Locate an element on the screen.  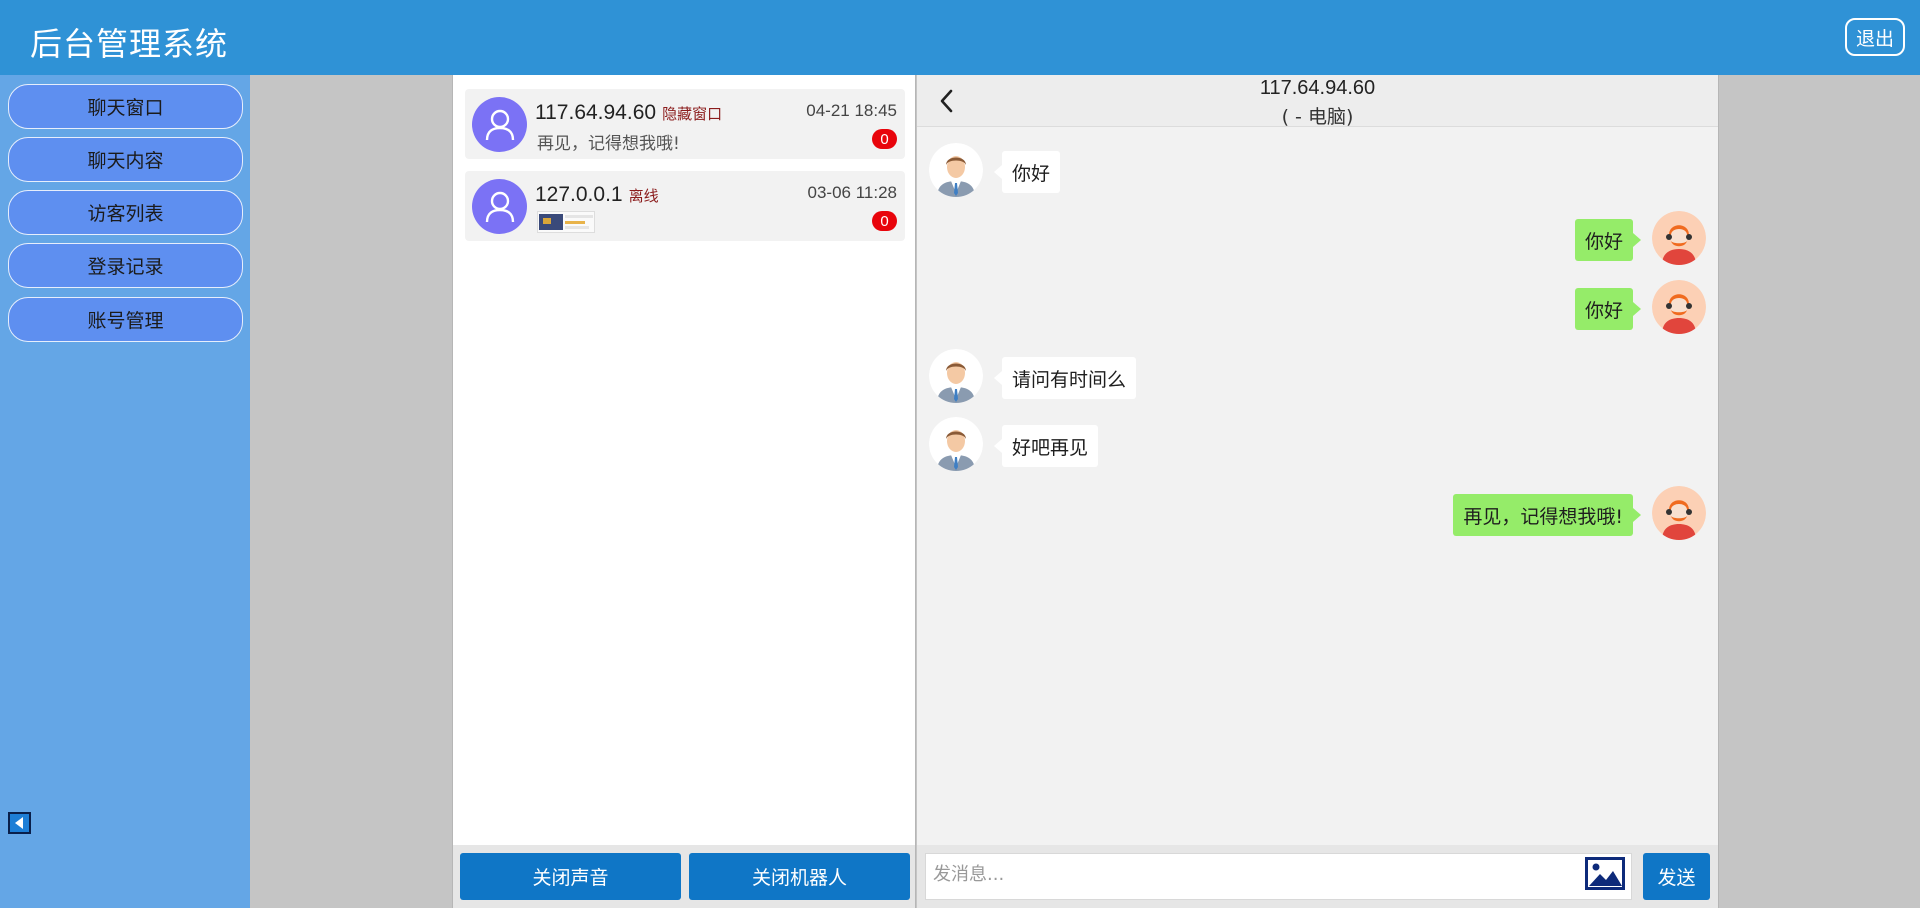
sidebar-item-account-management: 账号管理 is located at coordinates (125, 319).